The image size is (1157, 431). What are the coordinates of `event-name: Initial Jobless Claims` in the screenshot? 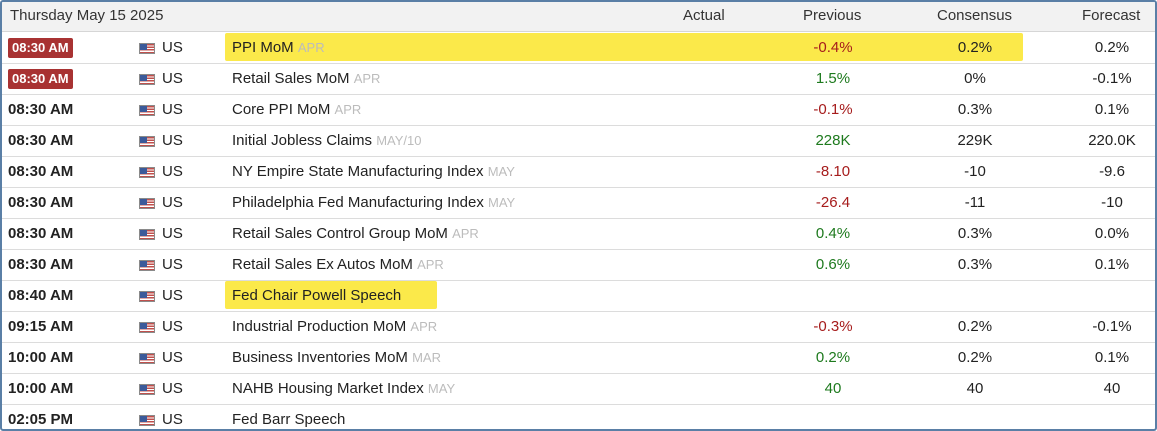 It's located at (302, 140).